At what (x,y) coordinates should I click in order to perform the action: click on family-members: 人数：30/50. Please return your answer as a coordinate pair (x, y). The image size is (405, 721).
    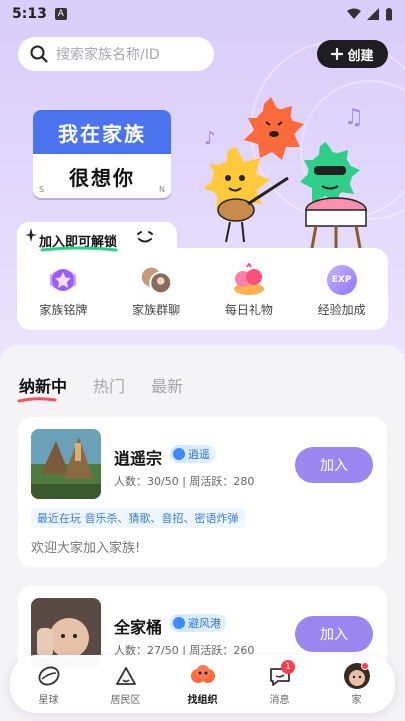
    Looking at the image, I should click on (146, 481).